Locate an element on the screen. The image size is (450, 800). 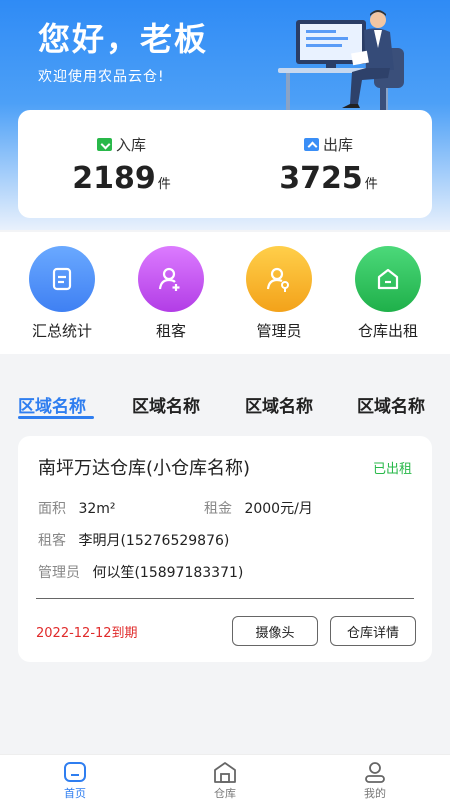
greeting-title: 您好，老板 is located at coordinates (123, 39).